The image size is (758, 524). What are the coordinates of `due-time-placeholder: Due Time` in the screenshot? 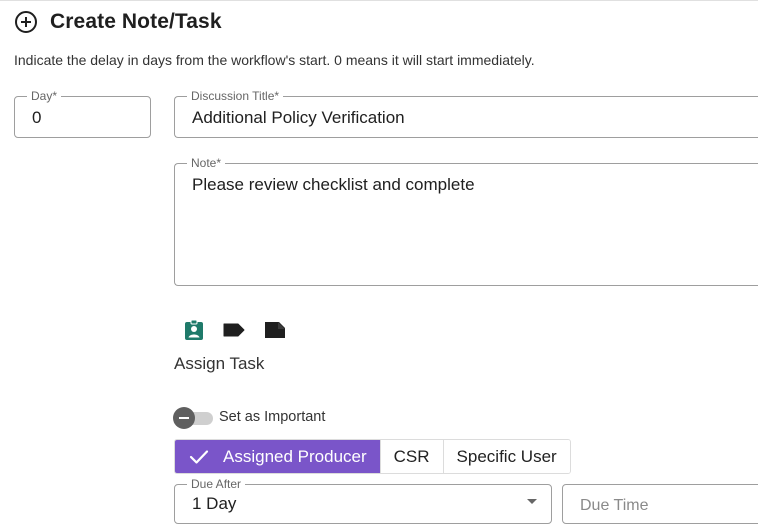 It's located at (614, 505).